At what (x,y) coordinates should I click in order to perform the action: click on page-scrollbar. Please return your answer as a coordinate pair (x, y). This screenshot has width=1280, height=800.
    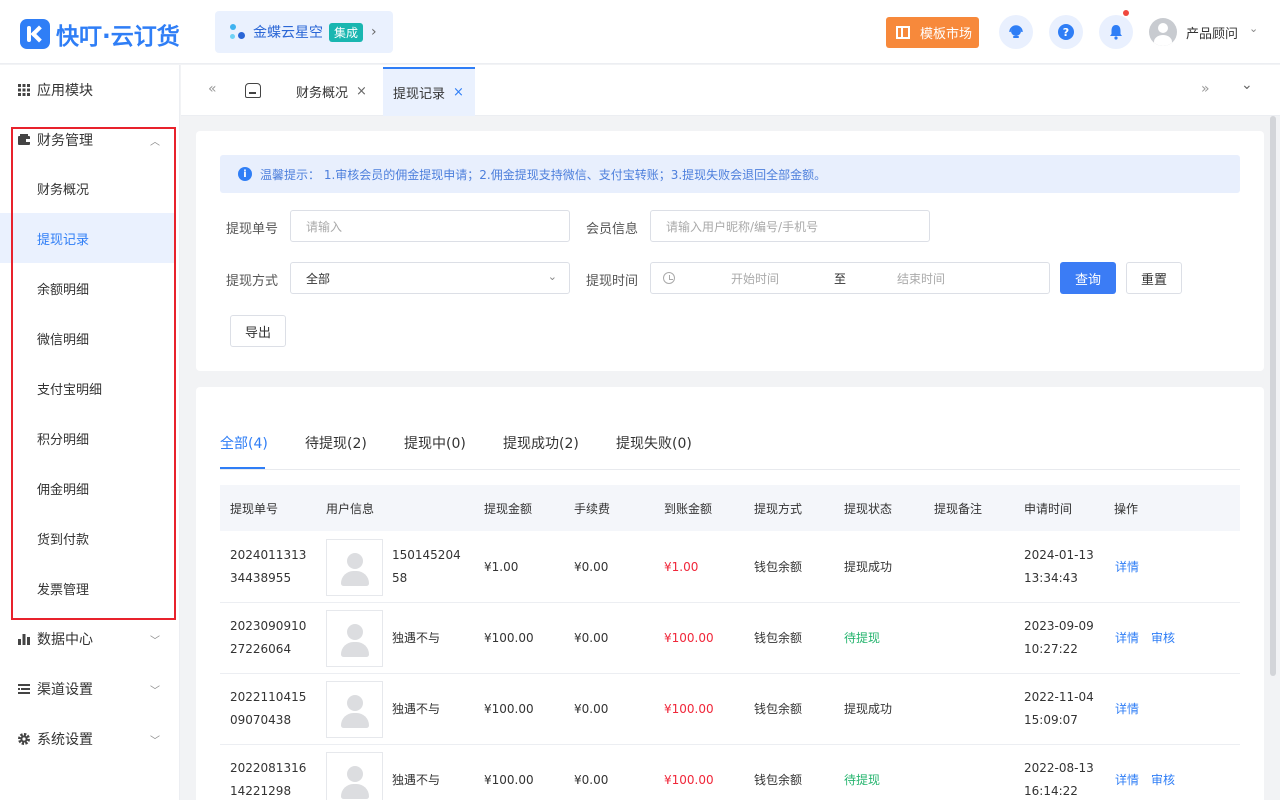
    Looking at the image, I should click on (1273, 396).